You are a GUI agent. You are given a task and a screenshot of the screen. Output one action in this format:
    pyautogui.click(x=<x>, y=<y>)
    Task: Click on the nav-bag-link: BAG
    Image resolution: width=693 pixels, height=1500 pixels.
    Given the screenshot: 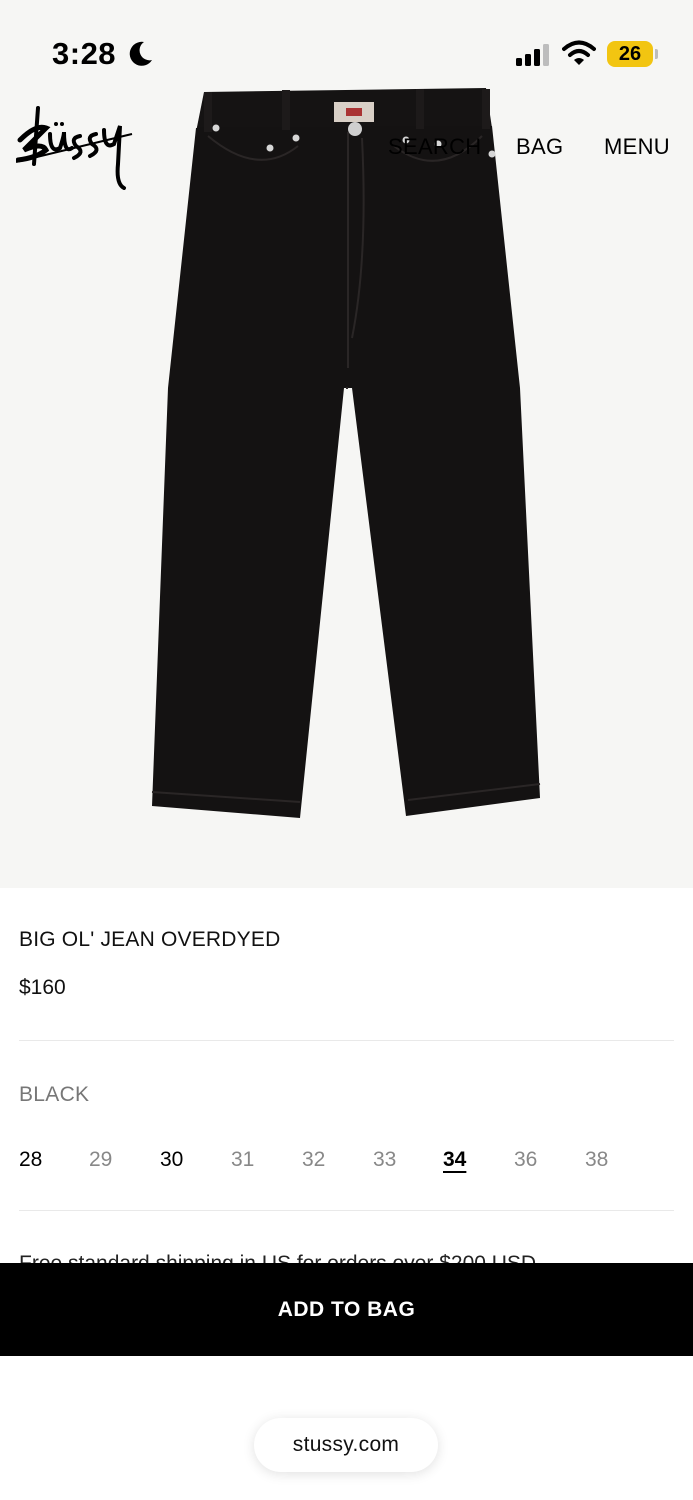 What is the action you would take?
    pyautogui.click(x=539, y=147)
    